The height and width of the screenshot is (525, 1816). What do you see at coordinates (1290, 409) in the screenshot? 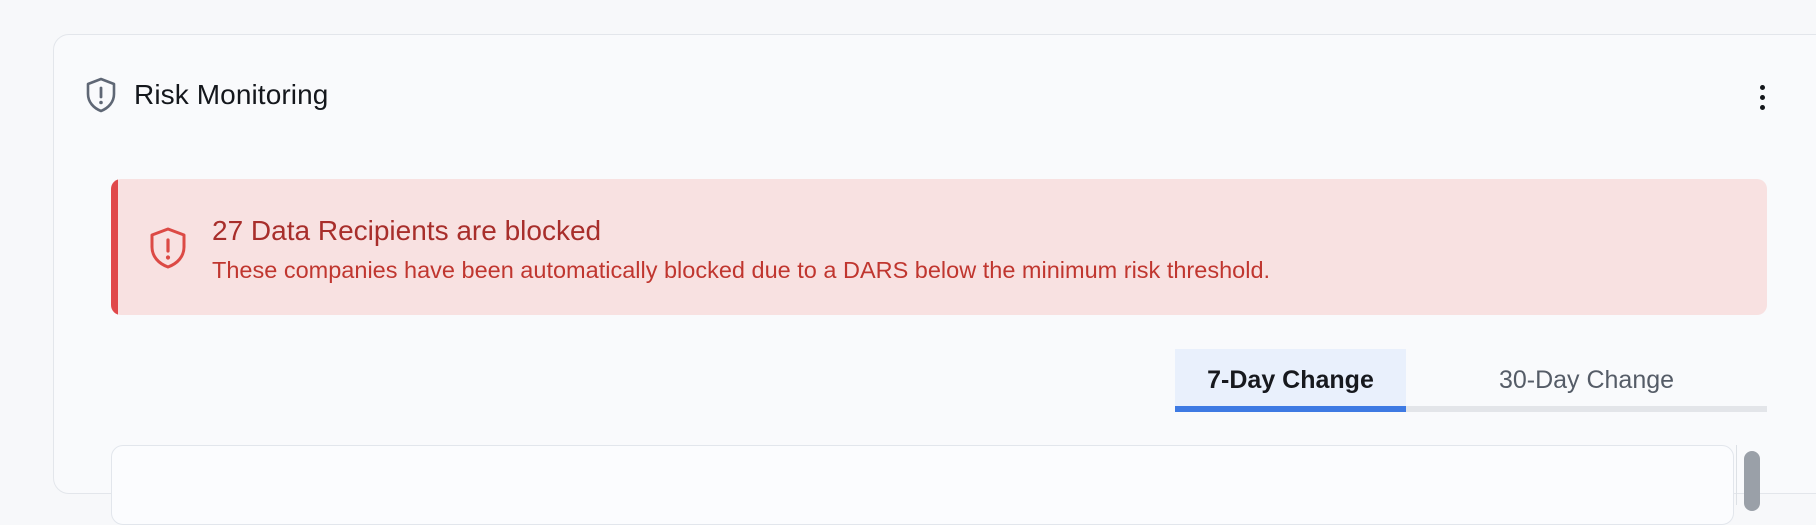
I see `active-tab-indicator` at bounding box center [1290, 409].